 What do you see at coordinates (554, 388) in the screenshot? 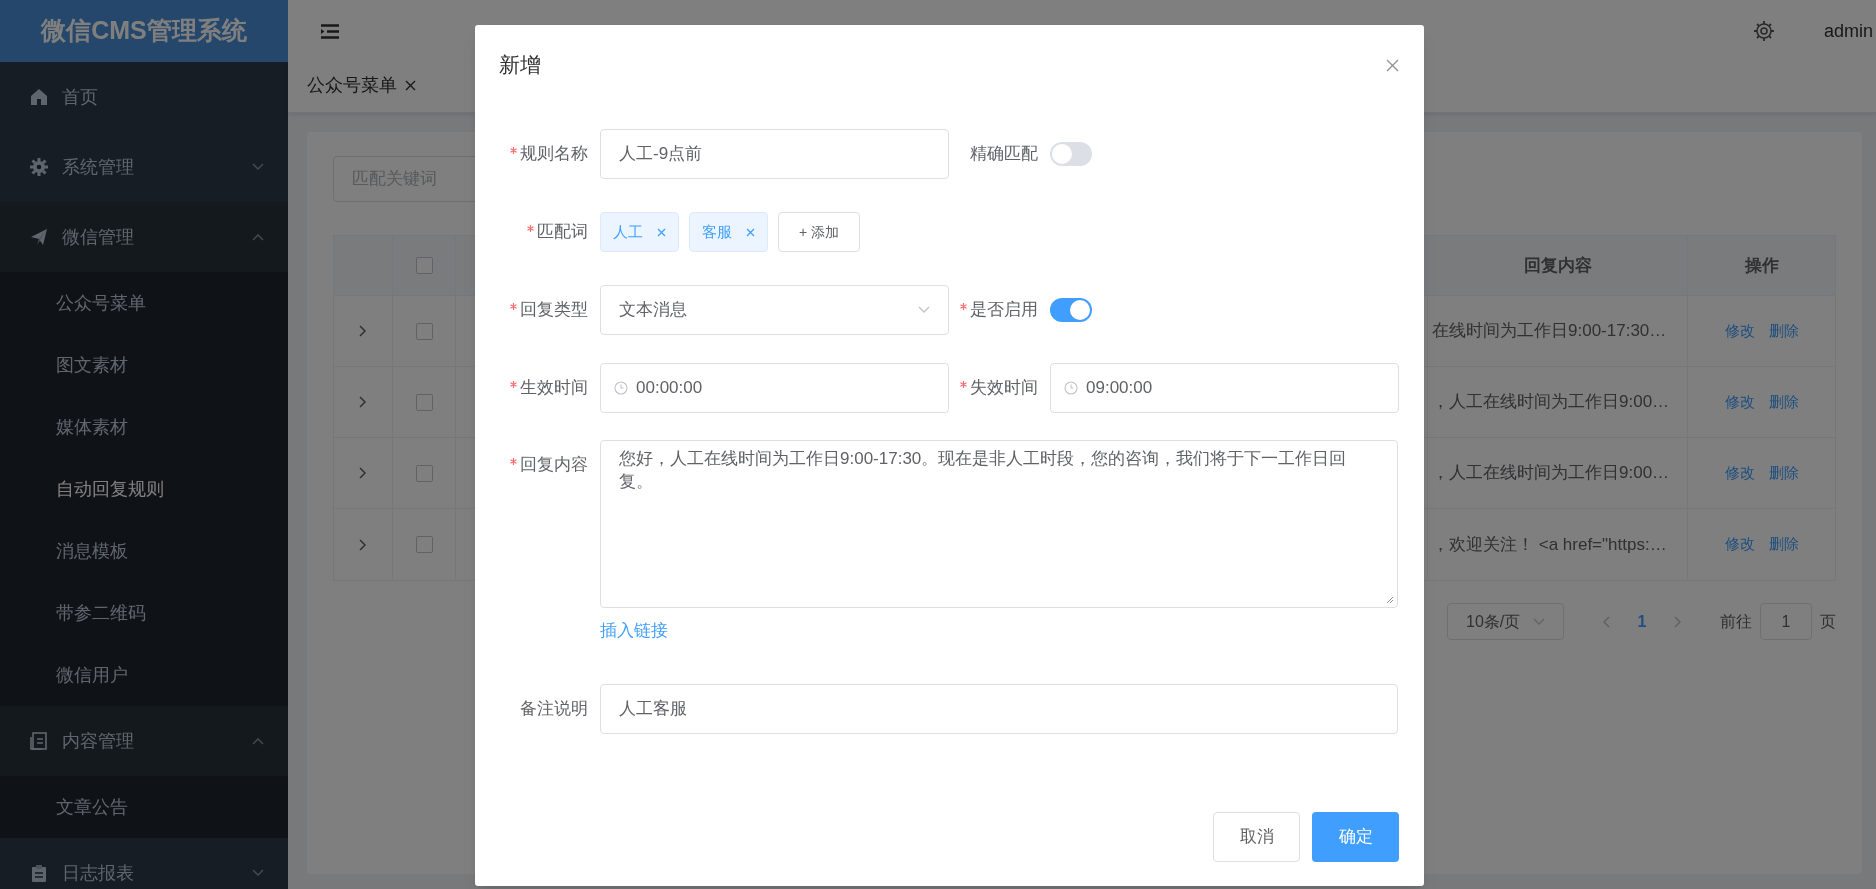
I see `field-label: 生效时间` at bounding box center [554, 388].